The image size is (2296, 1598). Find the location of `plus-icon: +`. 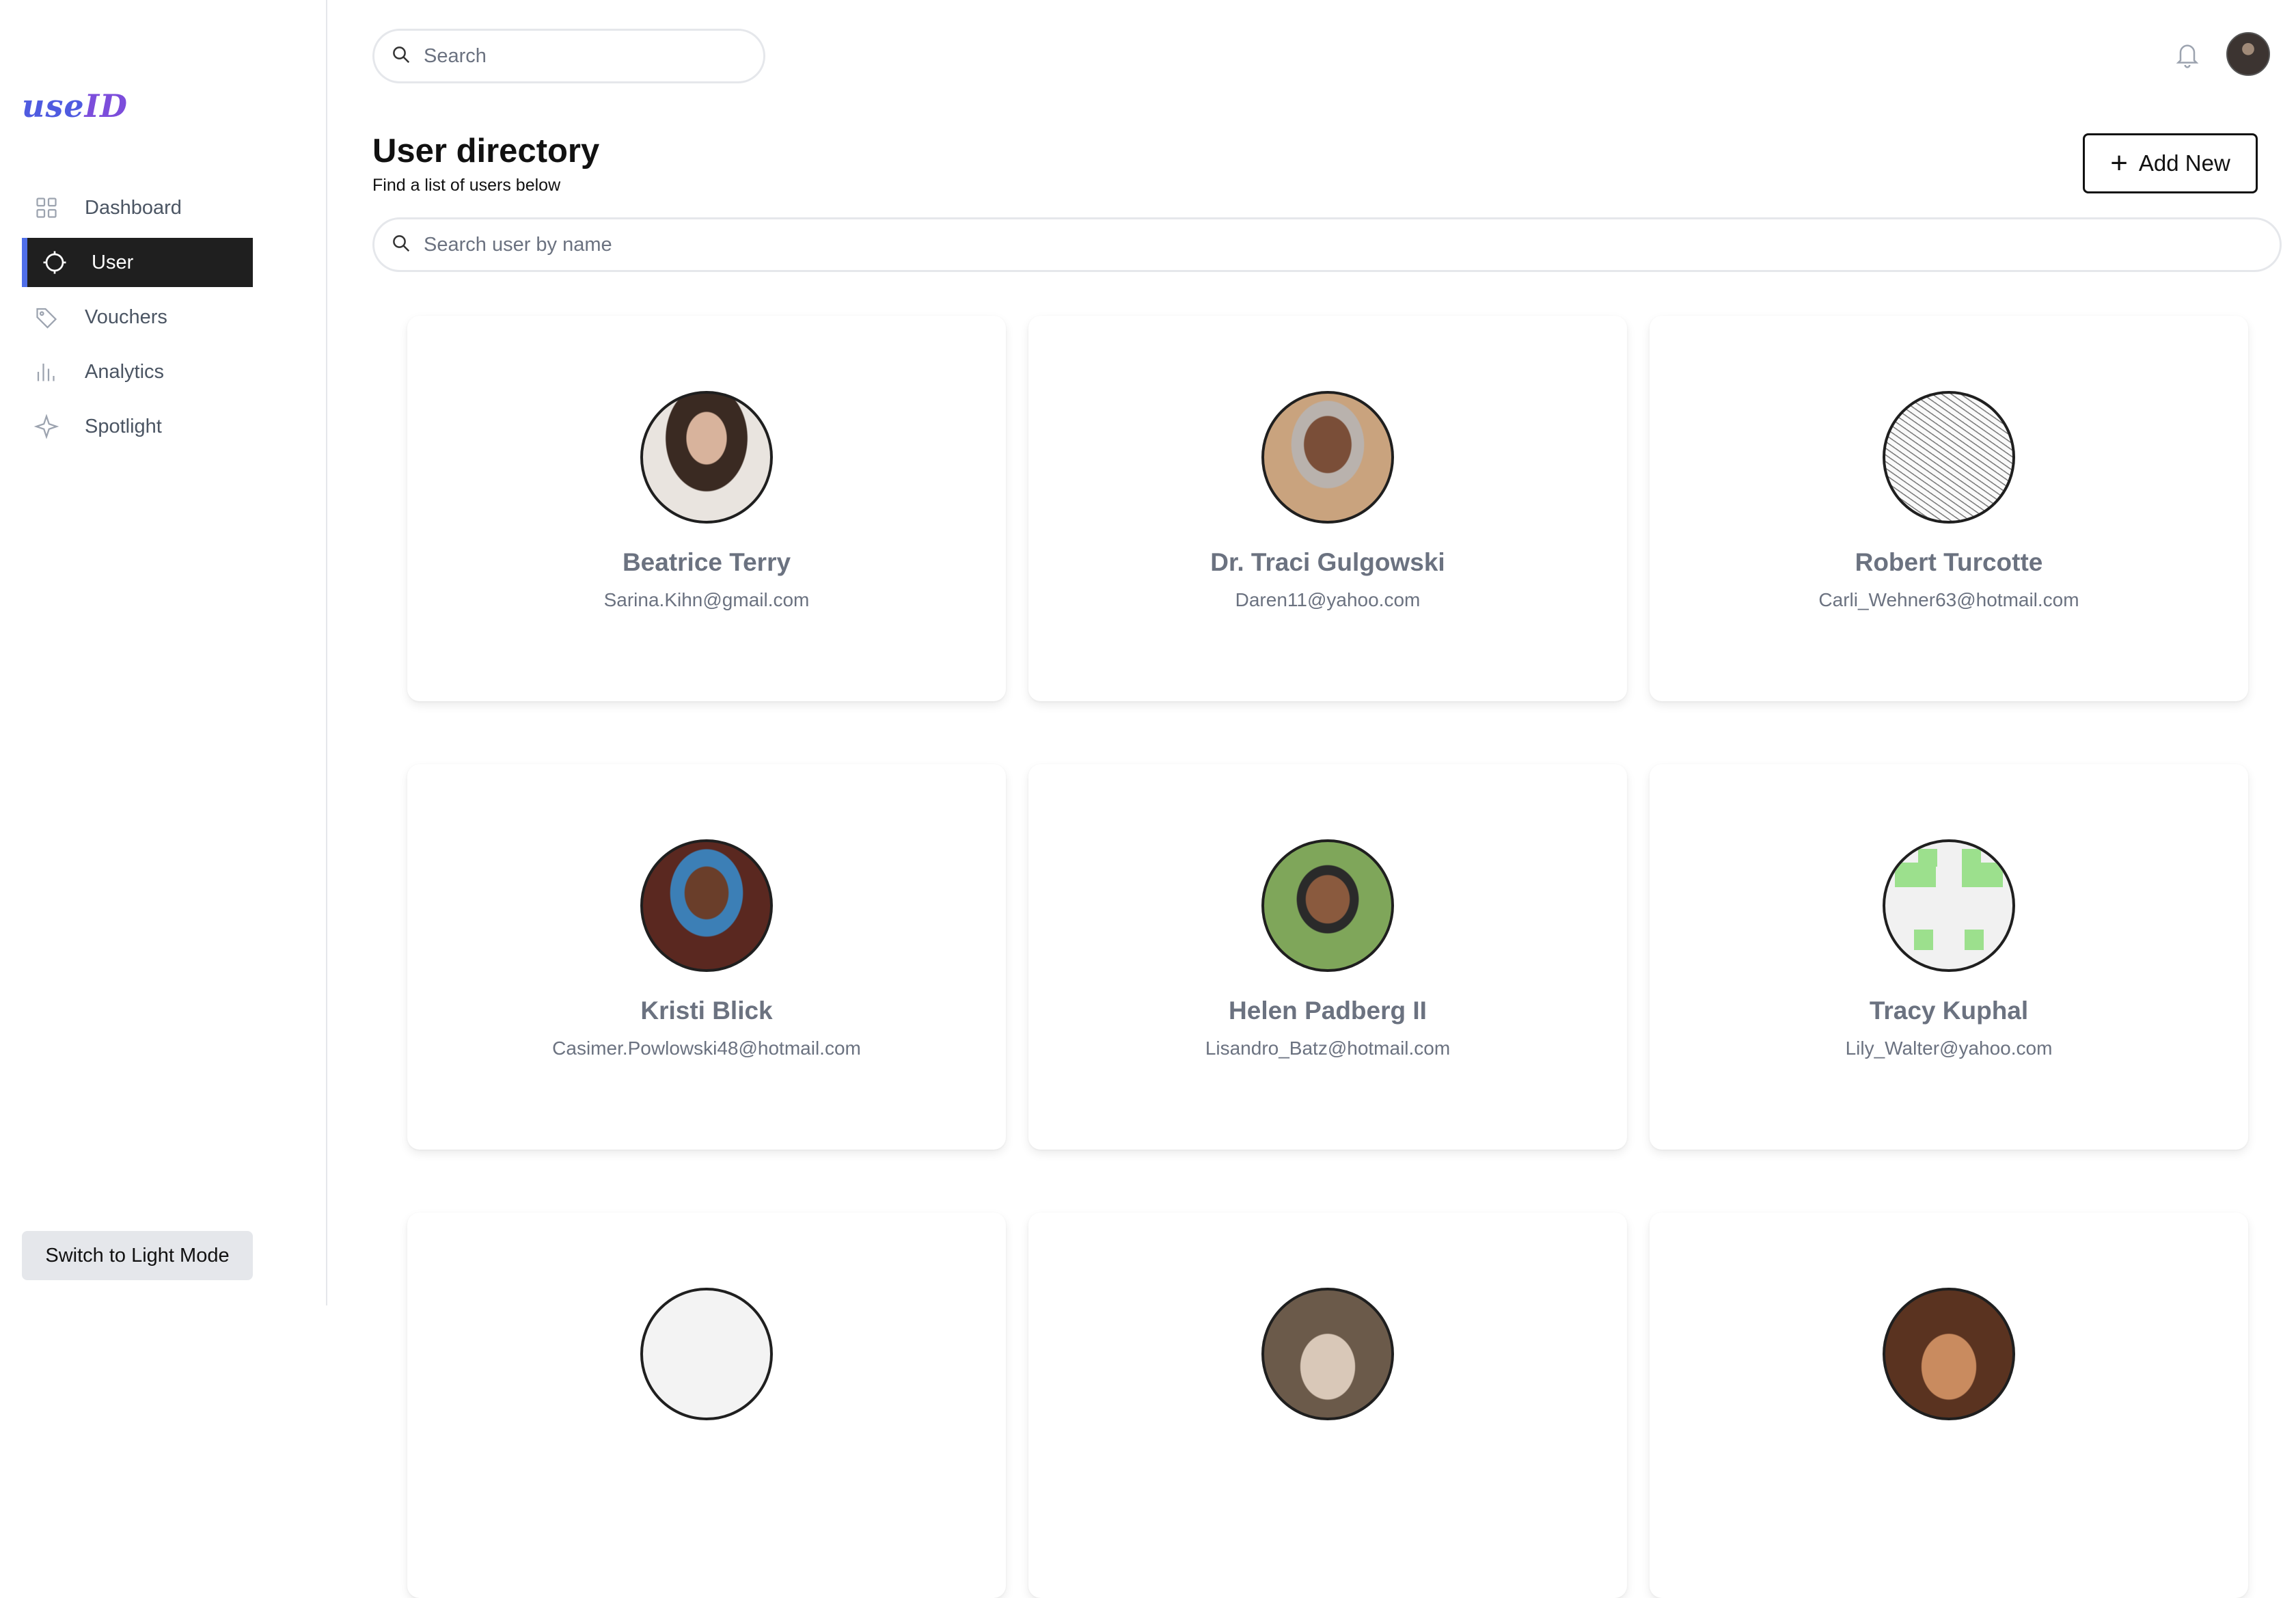

plus-icon: + is located at coordinates (2119, 163).